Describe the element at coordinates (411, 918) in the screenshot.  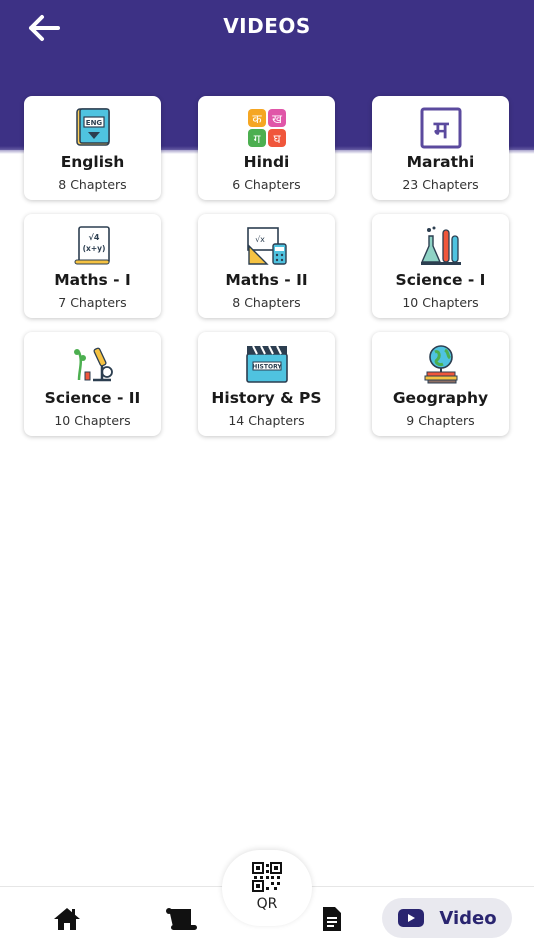
I see `video-play-icon` at that location.